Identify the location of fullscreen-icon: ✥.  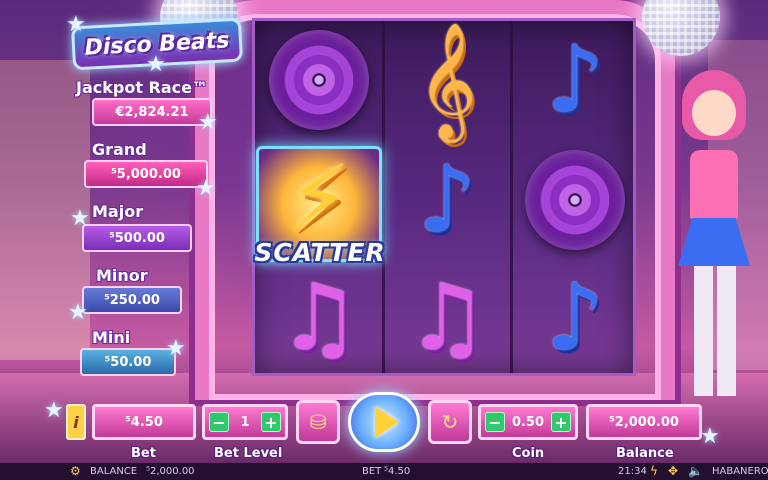
(673, 471).